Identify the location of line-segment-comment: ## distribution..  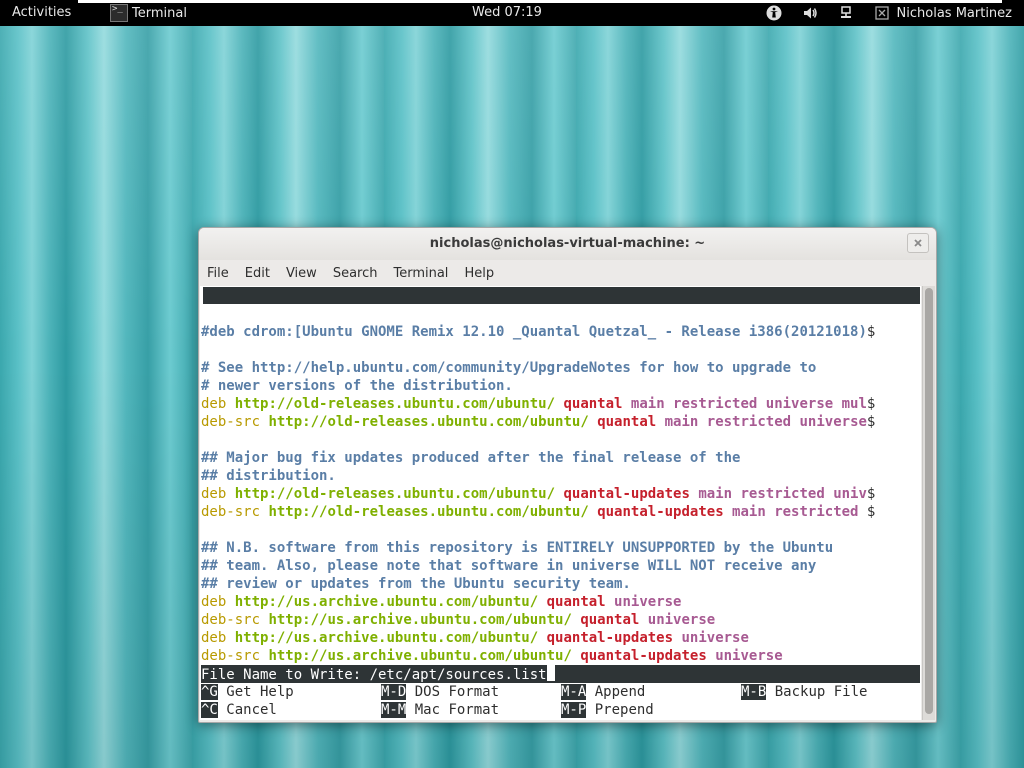
(268, 476).